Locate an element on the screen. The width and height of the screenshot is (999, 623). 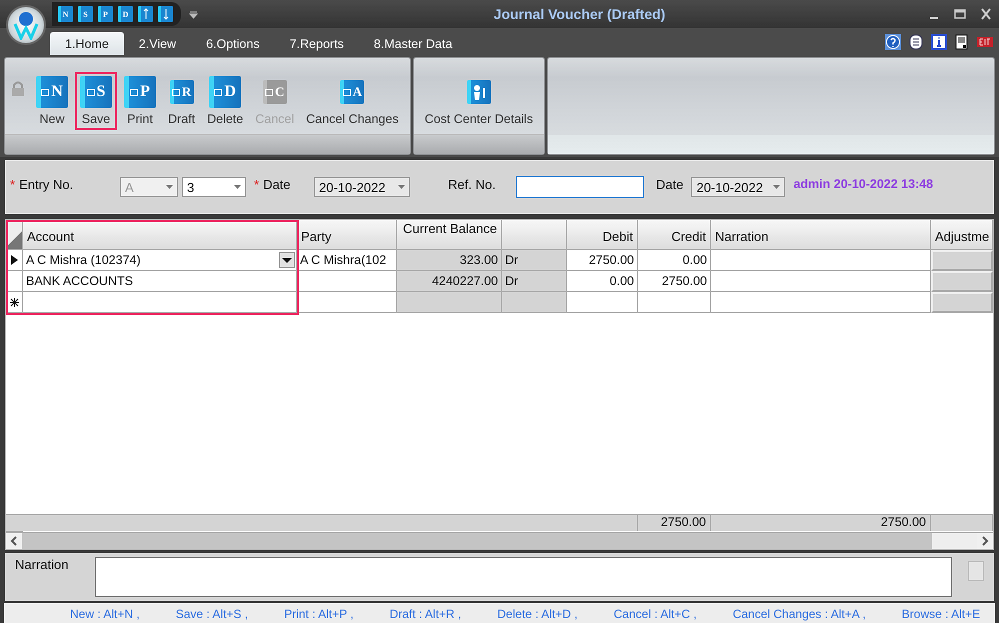
page-icon is located at coordinates (962, 42).